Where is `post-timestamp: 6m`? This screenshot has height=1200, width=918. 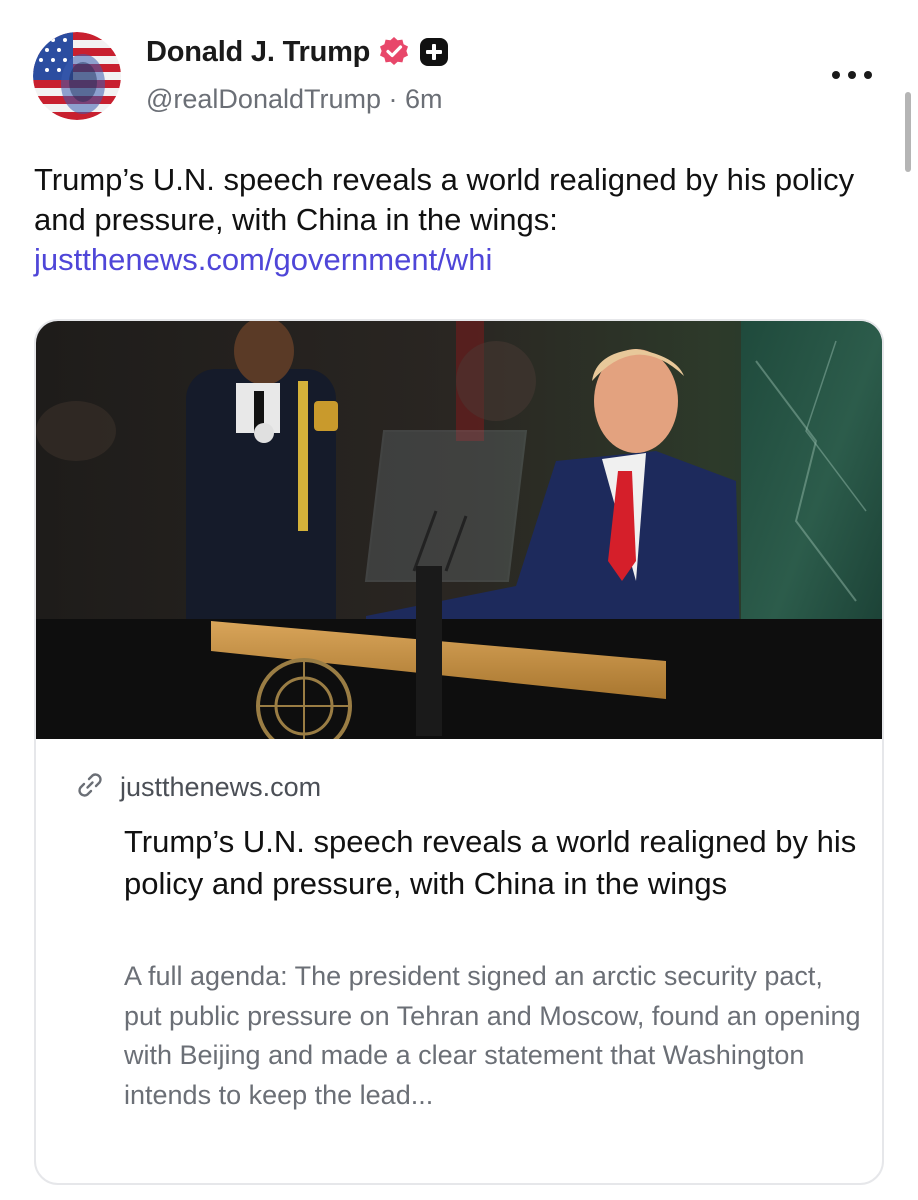
post-timestamp: 6m is located at coordinates (424, 99).